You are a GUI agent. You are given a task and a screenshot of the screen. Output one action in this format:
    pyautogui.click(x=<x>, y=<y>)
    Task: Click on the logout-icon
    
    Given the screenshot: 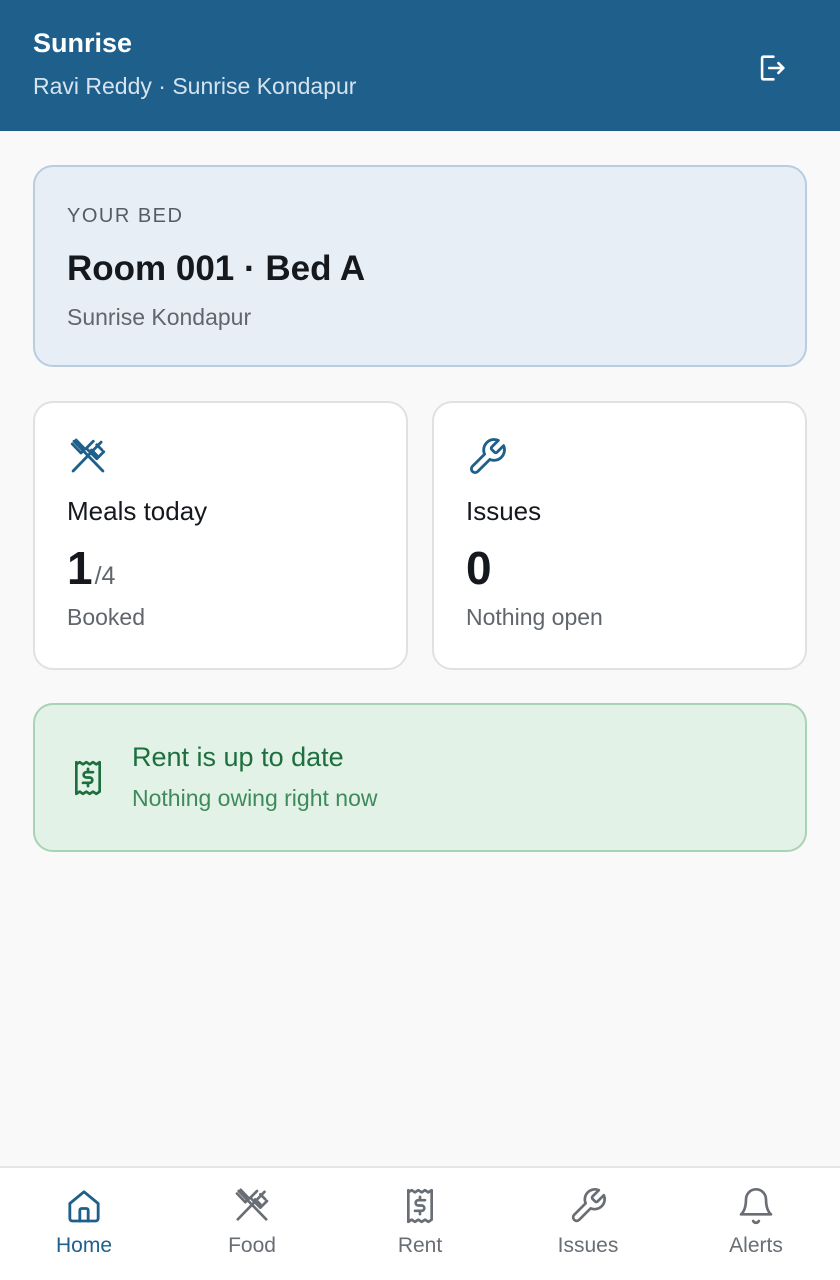 What is the action you would take?
    pyautogui.click(x=772, y=68)
    